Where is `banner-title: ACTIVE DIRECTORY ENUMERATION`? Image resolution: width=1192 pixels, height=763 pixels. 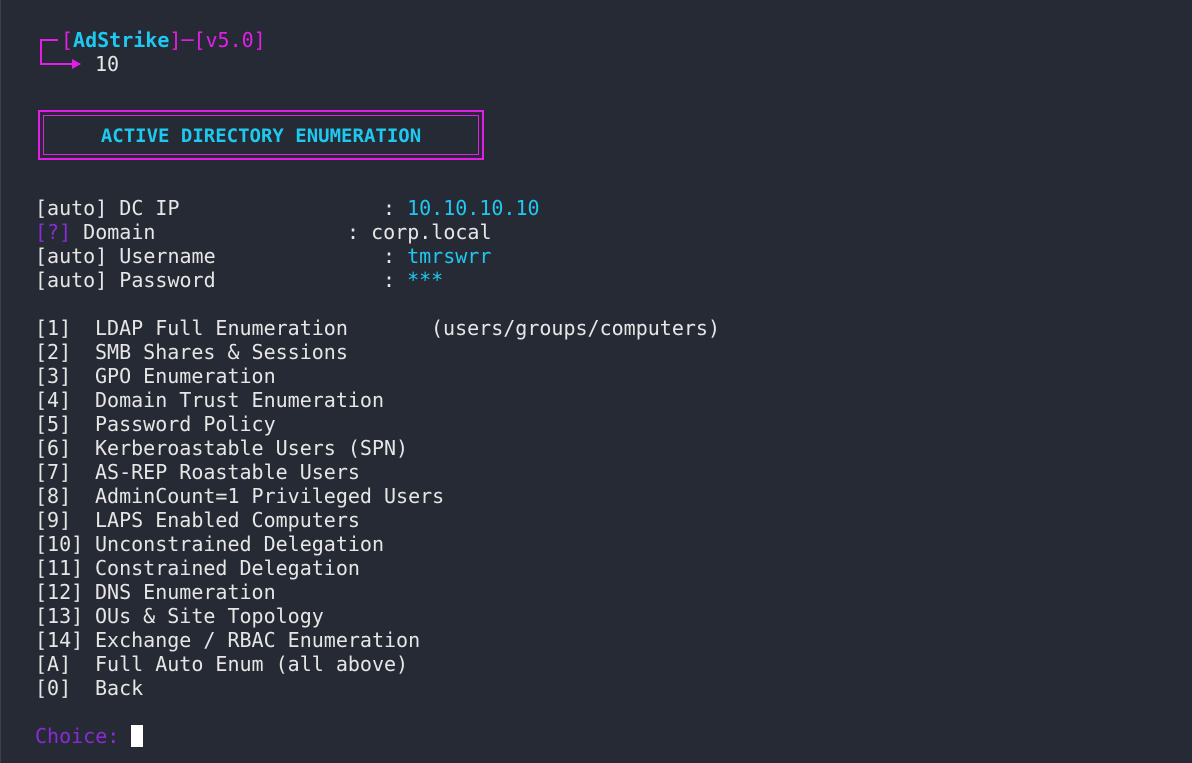
banner-title: ACTIVE DIRECTORY ENUMERATION is located at coordinates (261, 136).